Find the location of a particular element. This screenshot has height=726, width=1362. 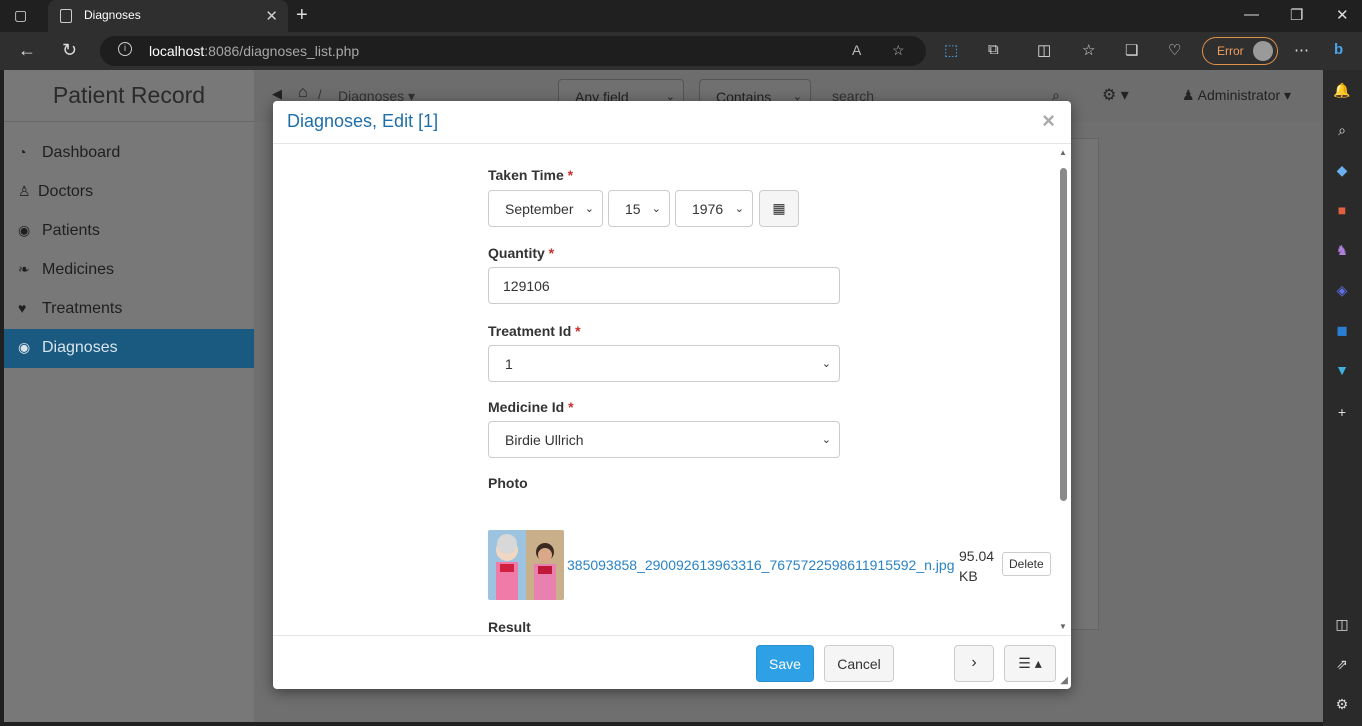

sidebar-item-treatments: ♥ Treatments is located at coordinates (129, 309).